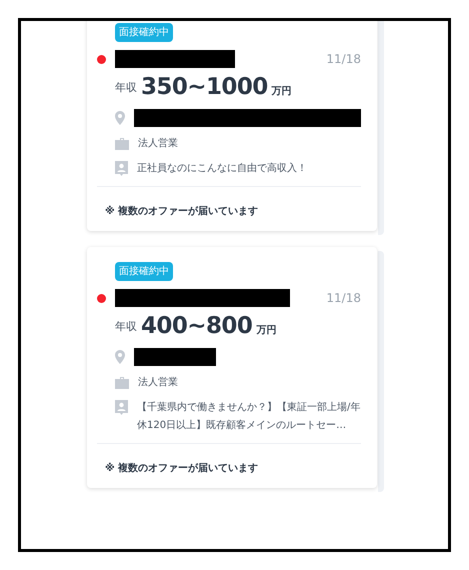 The width and height of the screenshot is (469, 570). Describe the element at coordinates (222, 169) in the screenshot. I see `catch-copy: 正社員なのにこんなに自由で高収入！` at that location.